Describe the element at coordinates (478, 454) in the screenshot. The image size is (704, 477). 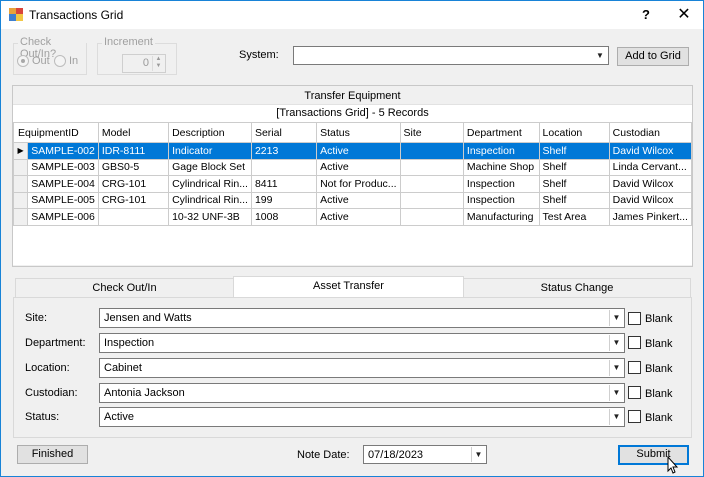
I see `calendar-dropdown-icon: ▼` at that location.